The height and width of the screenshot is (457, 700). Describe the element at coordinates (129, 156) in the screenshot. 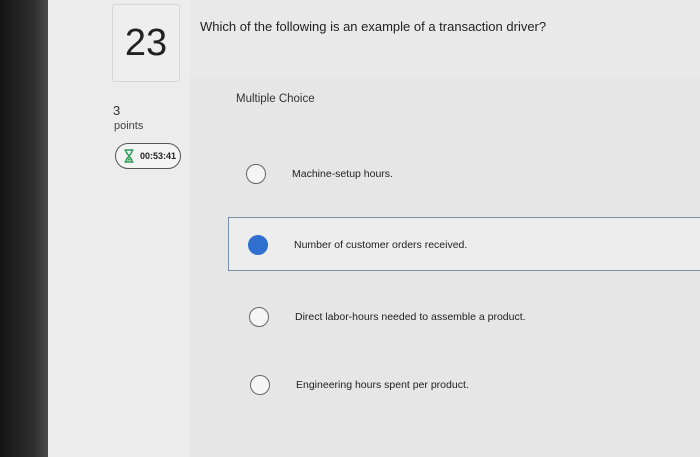

I see `hourglass-icon` at that location.